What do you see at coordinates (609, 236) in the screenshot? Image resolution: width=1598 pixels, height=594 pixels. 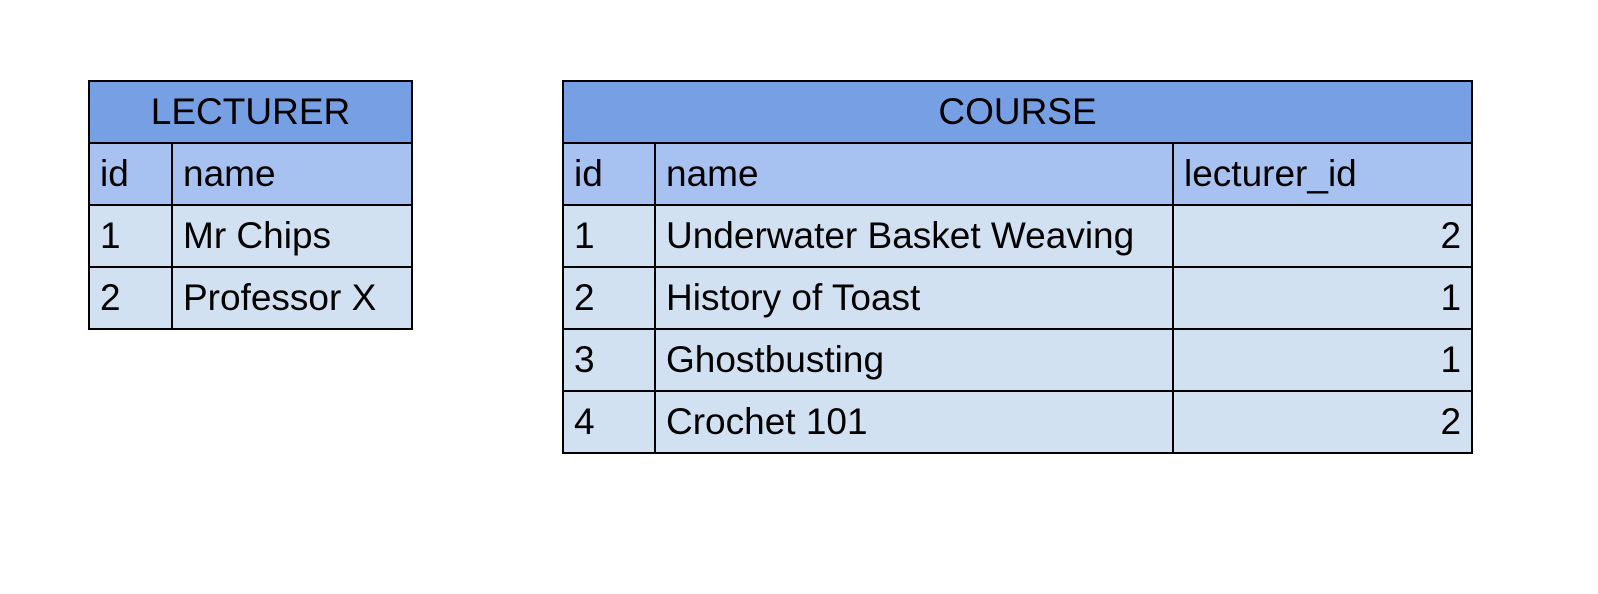 I see `course-cell-id: 1` at bounding box center [609, 236].